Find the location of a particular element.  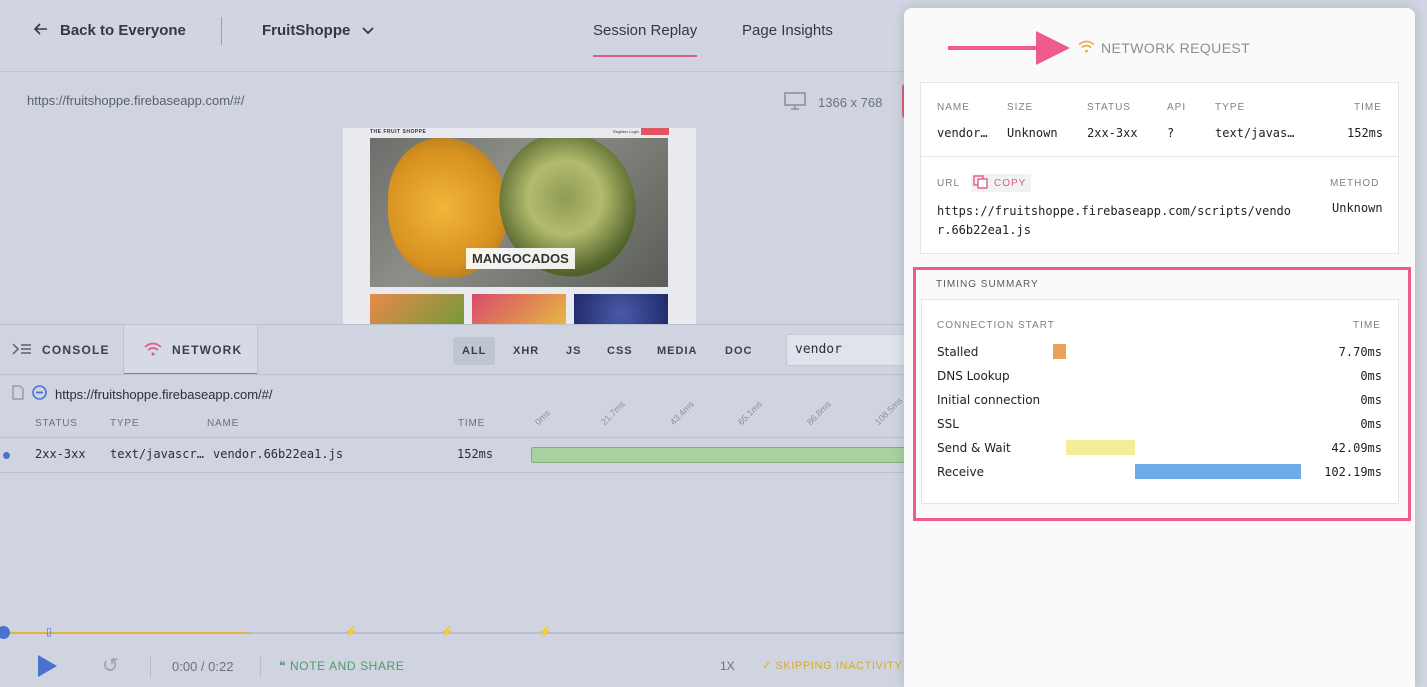

back-button: Back to Everyone is located at coordinates (109, 30).